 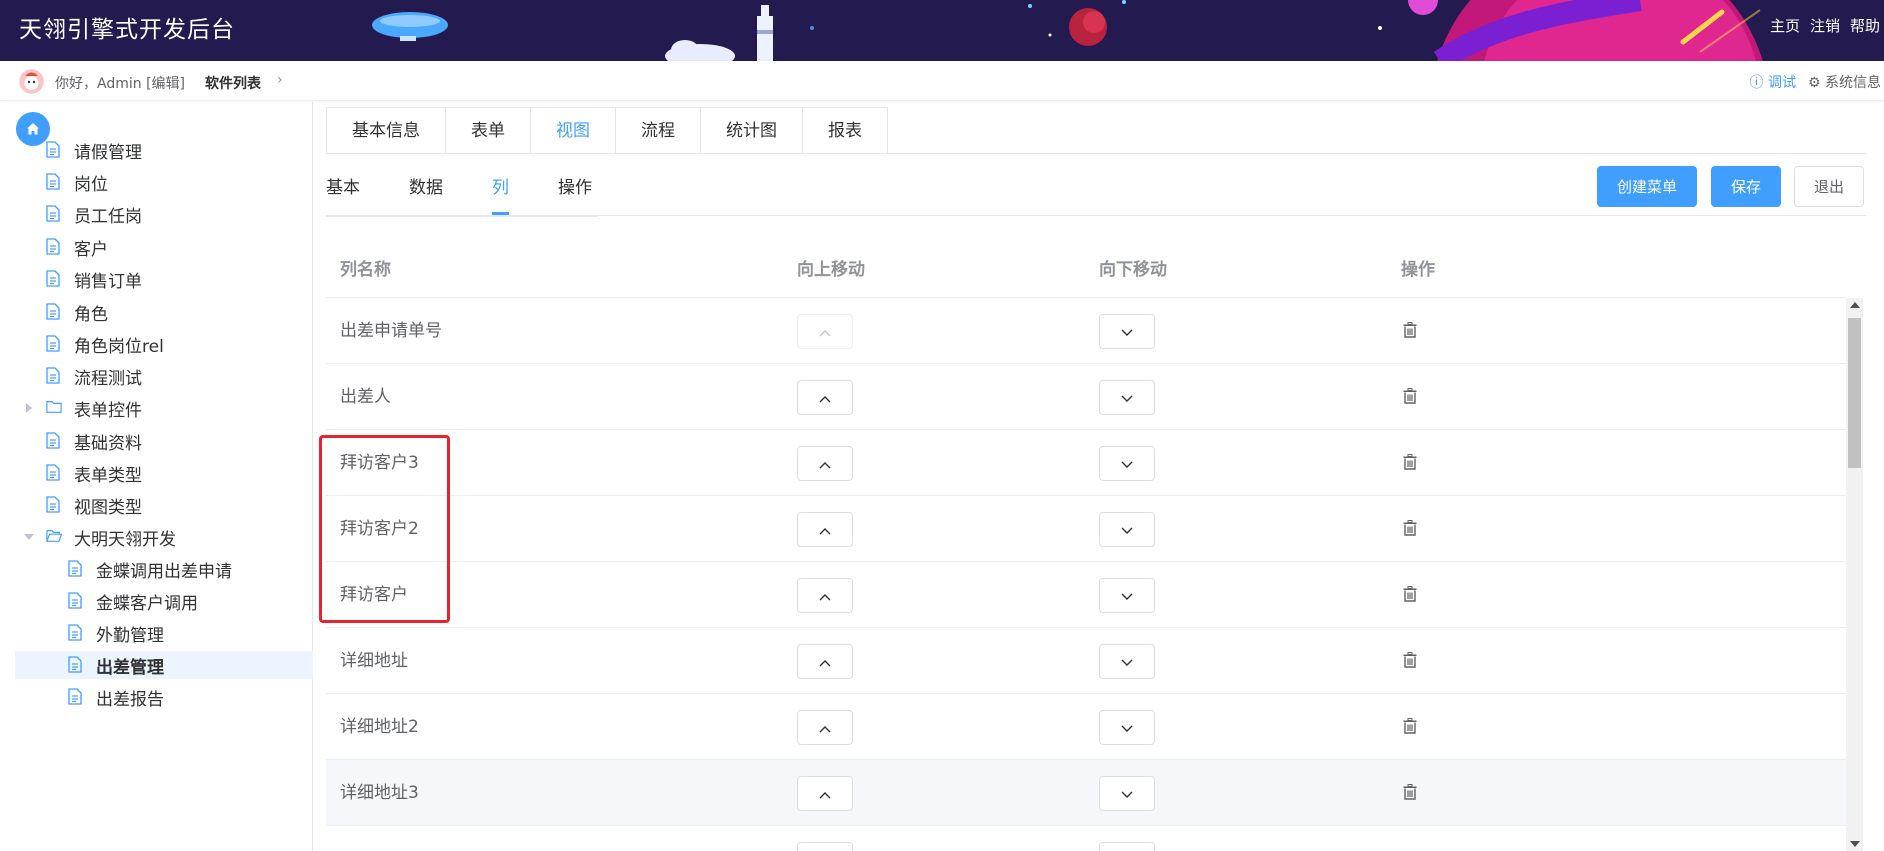 I want to click on help-link: 帮助, so click(x=1865, y=25).